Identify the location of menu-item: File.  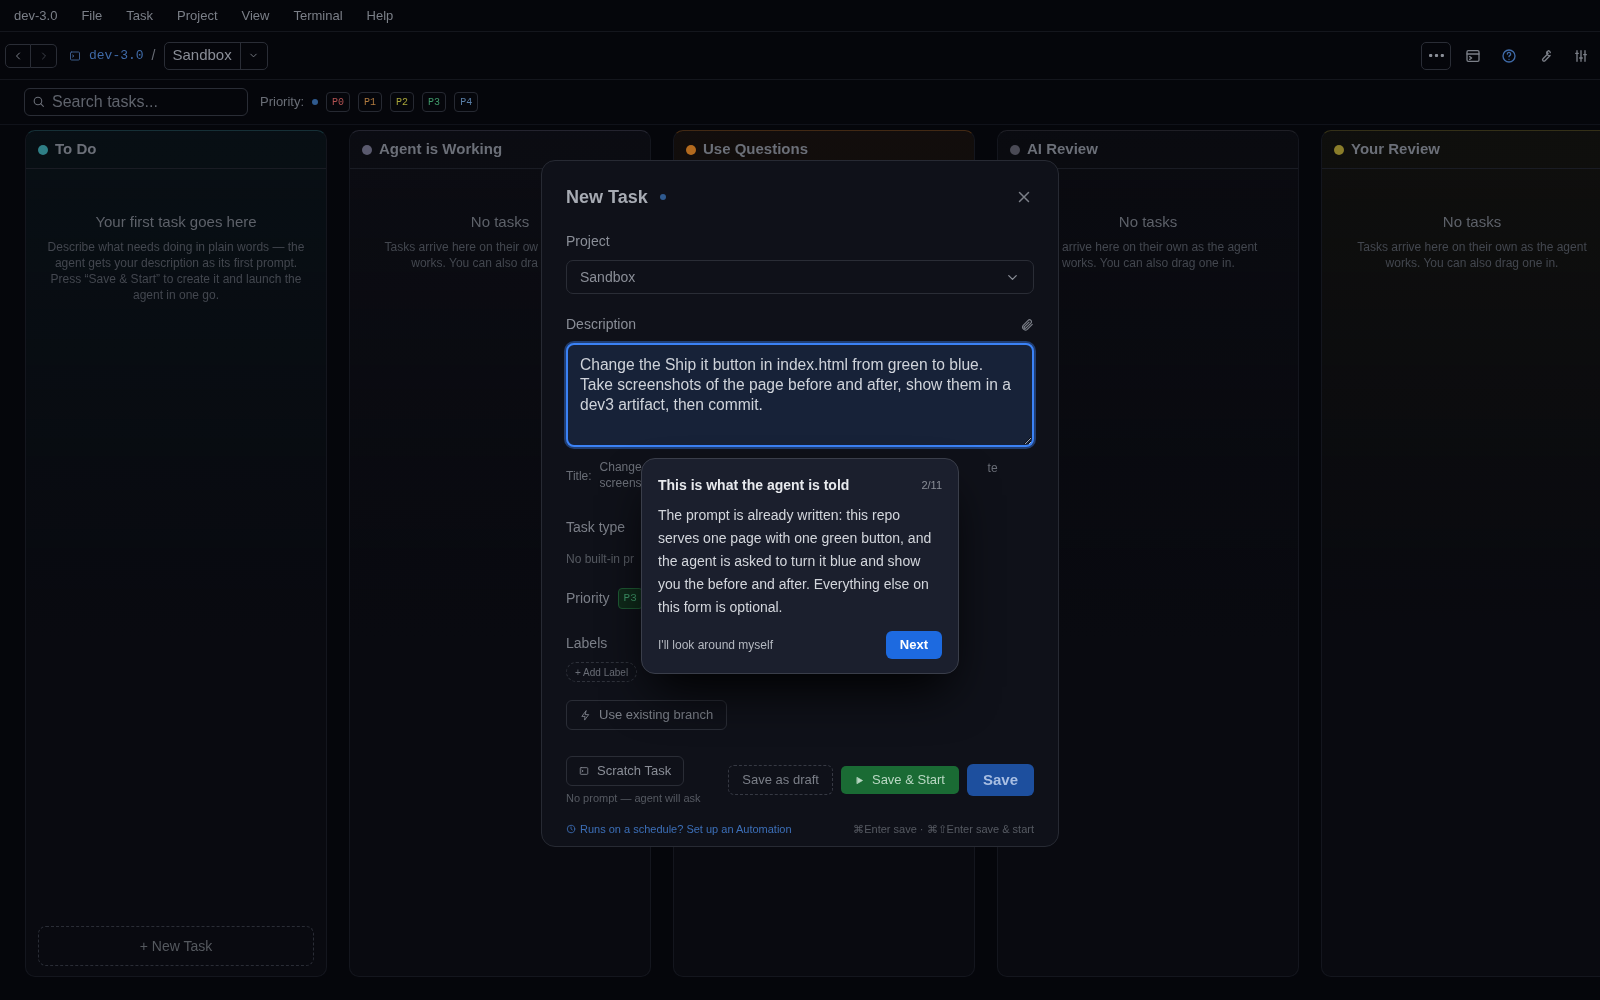
(92, 15).